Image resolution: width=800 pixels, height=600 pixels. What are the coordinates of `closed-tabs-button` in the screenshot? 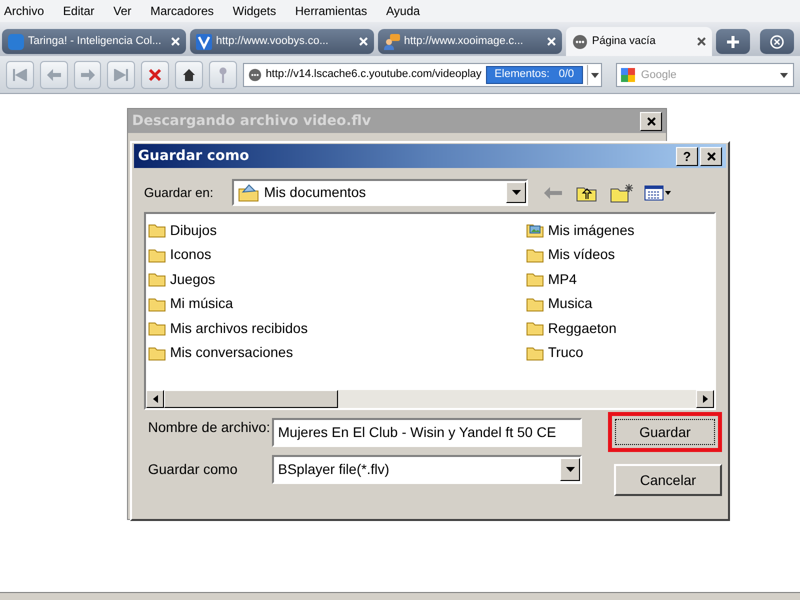 It's located at (777, 41).